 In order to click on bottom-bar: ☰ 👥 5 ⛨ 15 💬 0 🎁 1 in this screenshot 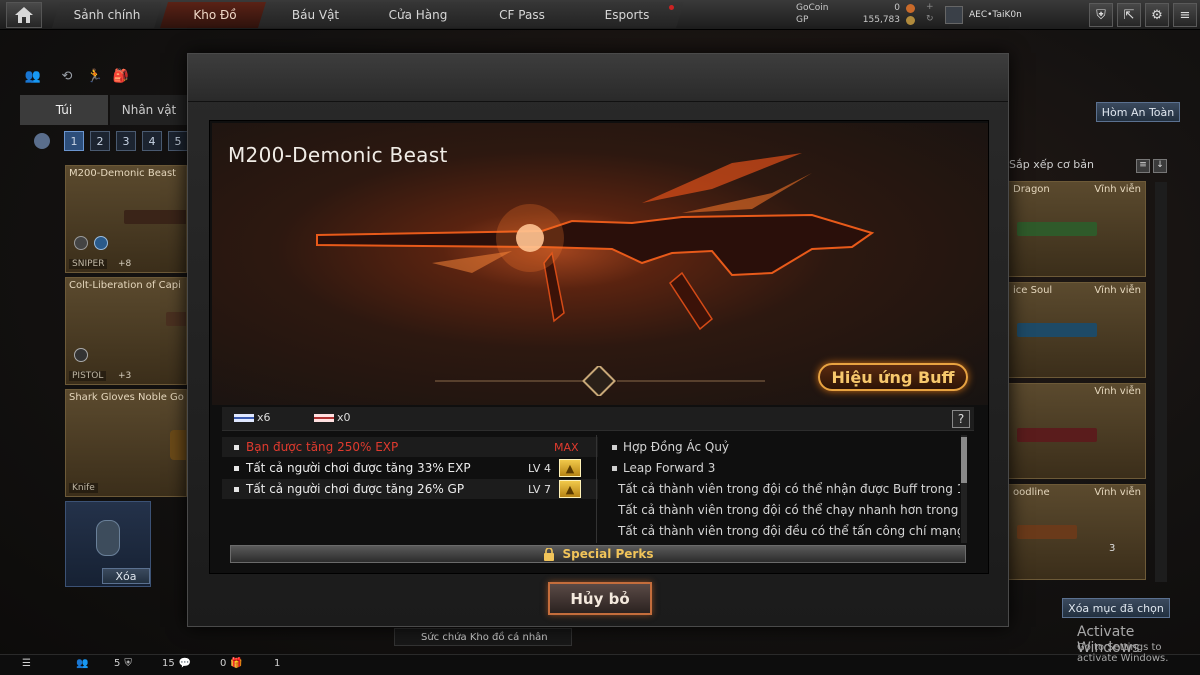, I will do `click(600, 664)`.